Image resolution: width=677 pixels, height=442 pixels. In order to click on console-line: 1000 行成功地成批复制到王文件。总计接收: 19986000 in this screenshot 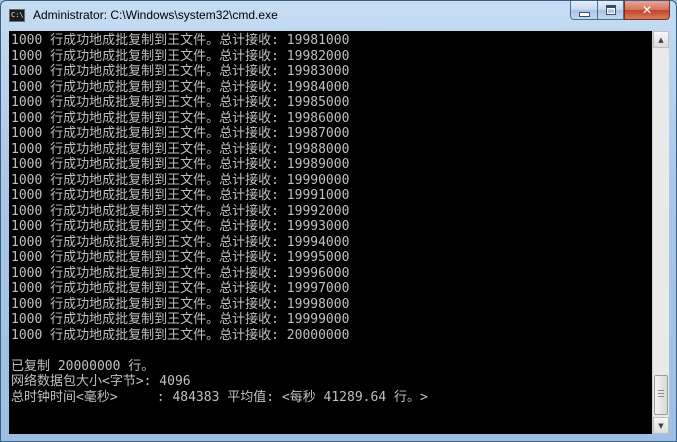, I will do `click(180, 118)`.